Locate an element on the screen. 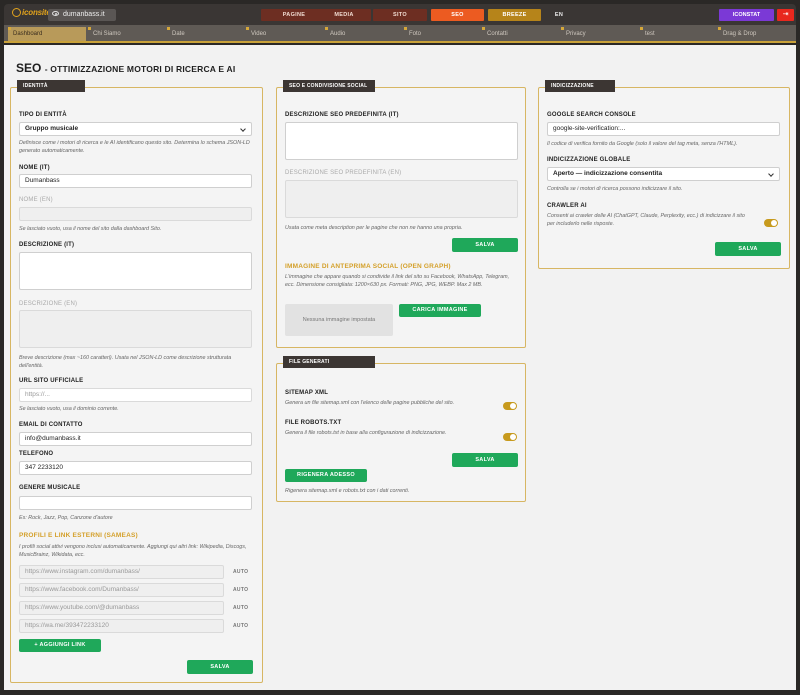 The height and width of the screenshot is (695, 800). nav-seo: SEO is located at coordinates (457, 15).